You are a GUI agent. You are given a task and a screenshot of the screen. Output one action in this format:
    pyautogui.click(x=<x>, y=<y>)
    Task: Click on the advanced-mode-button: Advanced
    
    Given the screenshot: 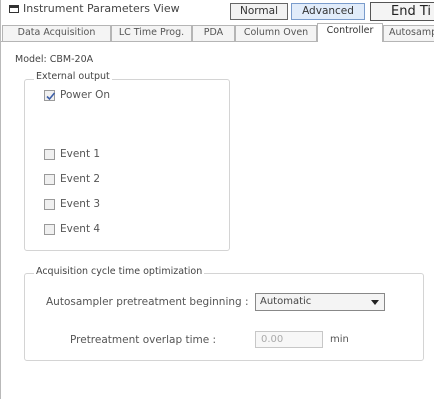 What is the action you would take?
    pyautogui.click(x=328, y=11)
    